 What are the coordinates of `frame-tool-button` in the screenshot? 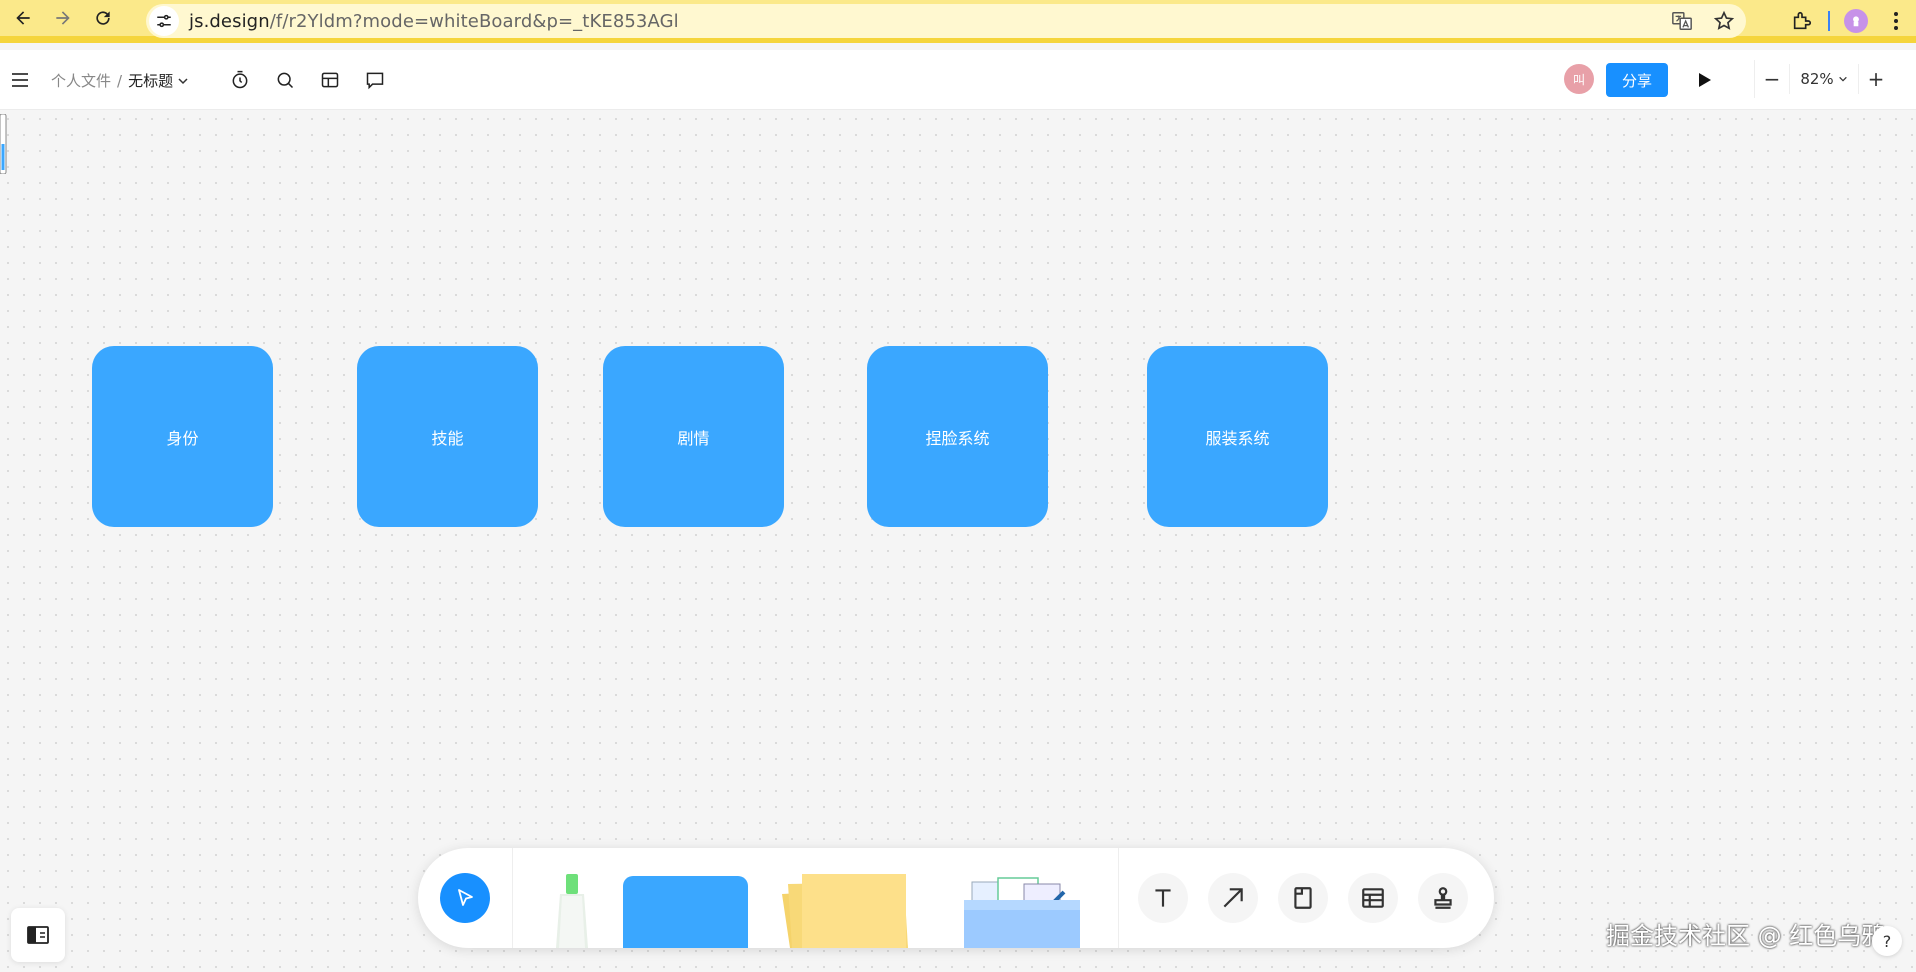 It's located at (1303, 898).